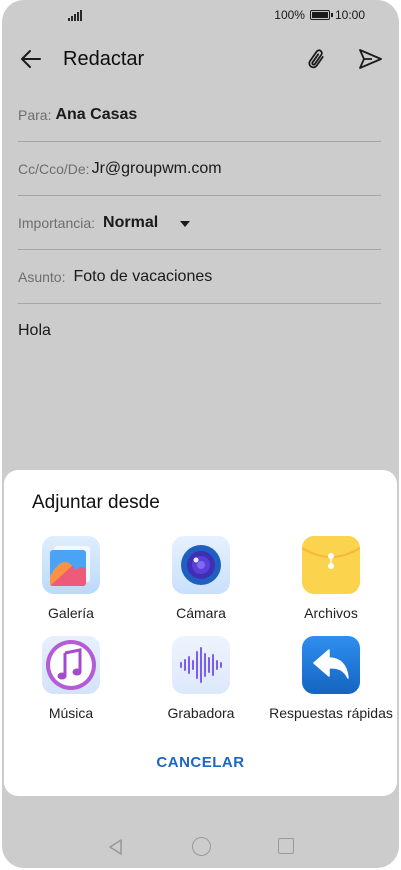  I want to click on files-icon, so click(331, 565).